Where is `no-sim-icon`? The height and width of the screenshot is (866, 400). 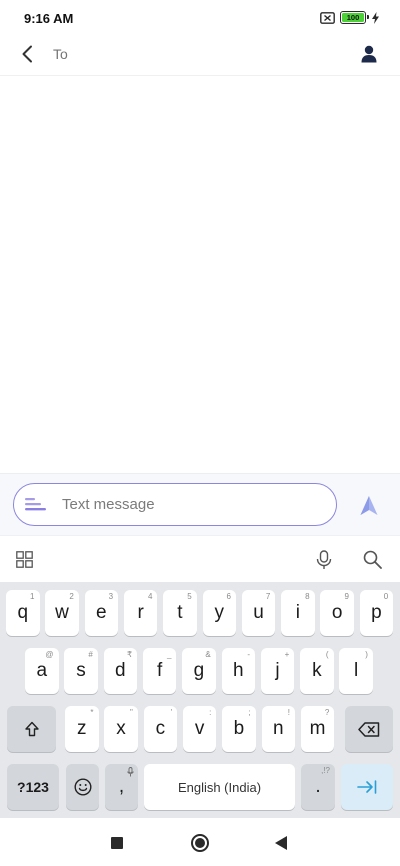 no-sim-icon is located at coordinates (327, 17).